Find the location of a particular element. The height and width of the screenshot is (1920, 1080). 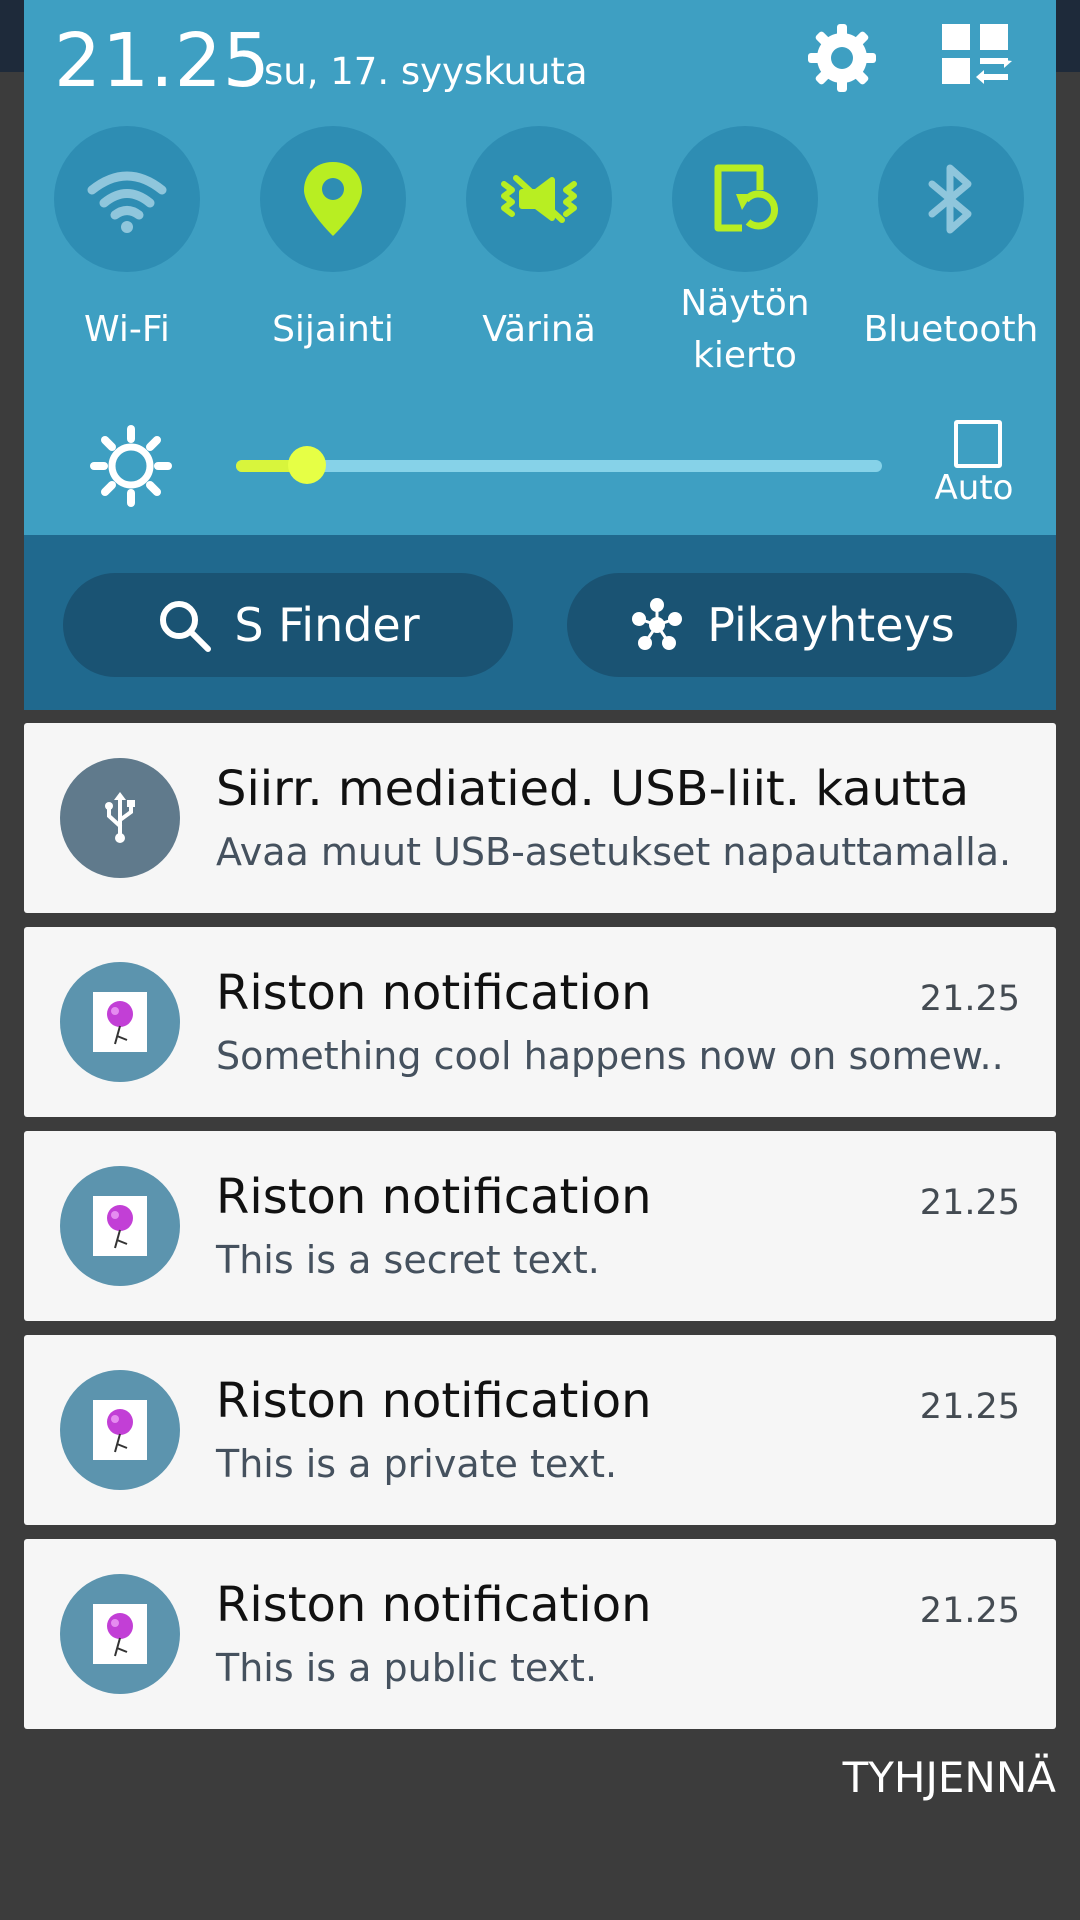

notification-text: This is a public text. is located at coordinates (407, 1668).